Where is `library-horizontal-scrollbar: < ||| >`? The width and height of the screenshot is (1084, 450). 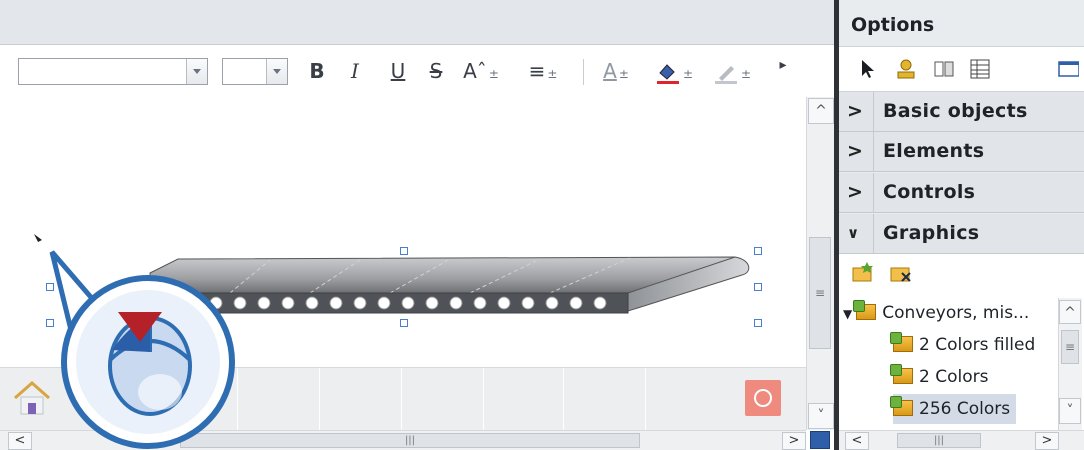
library-horizontal-scrollbar: < ||| > is located at coordinates (961, 440).